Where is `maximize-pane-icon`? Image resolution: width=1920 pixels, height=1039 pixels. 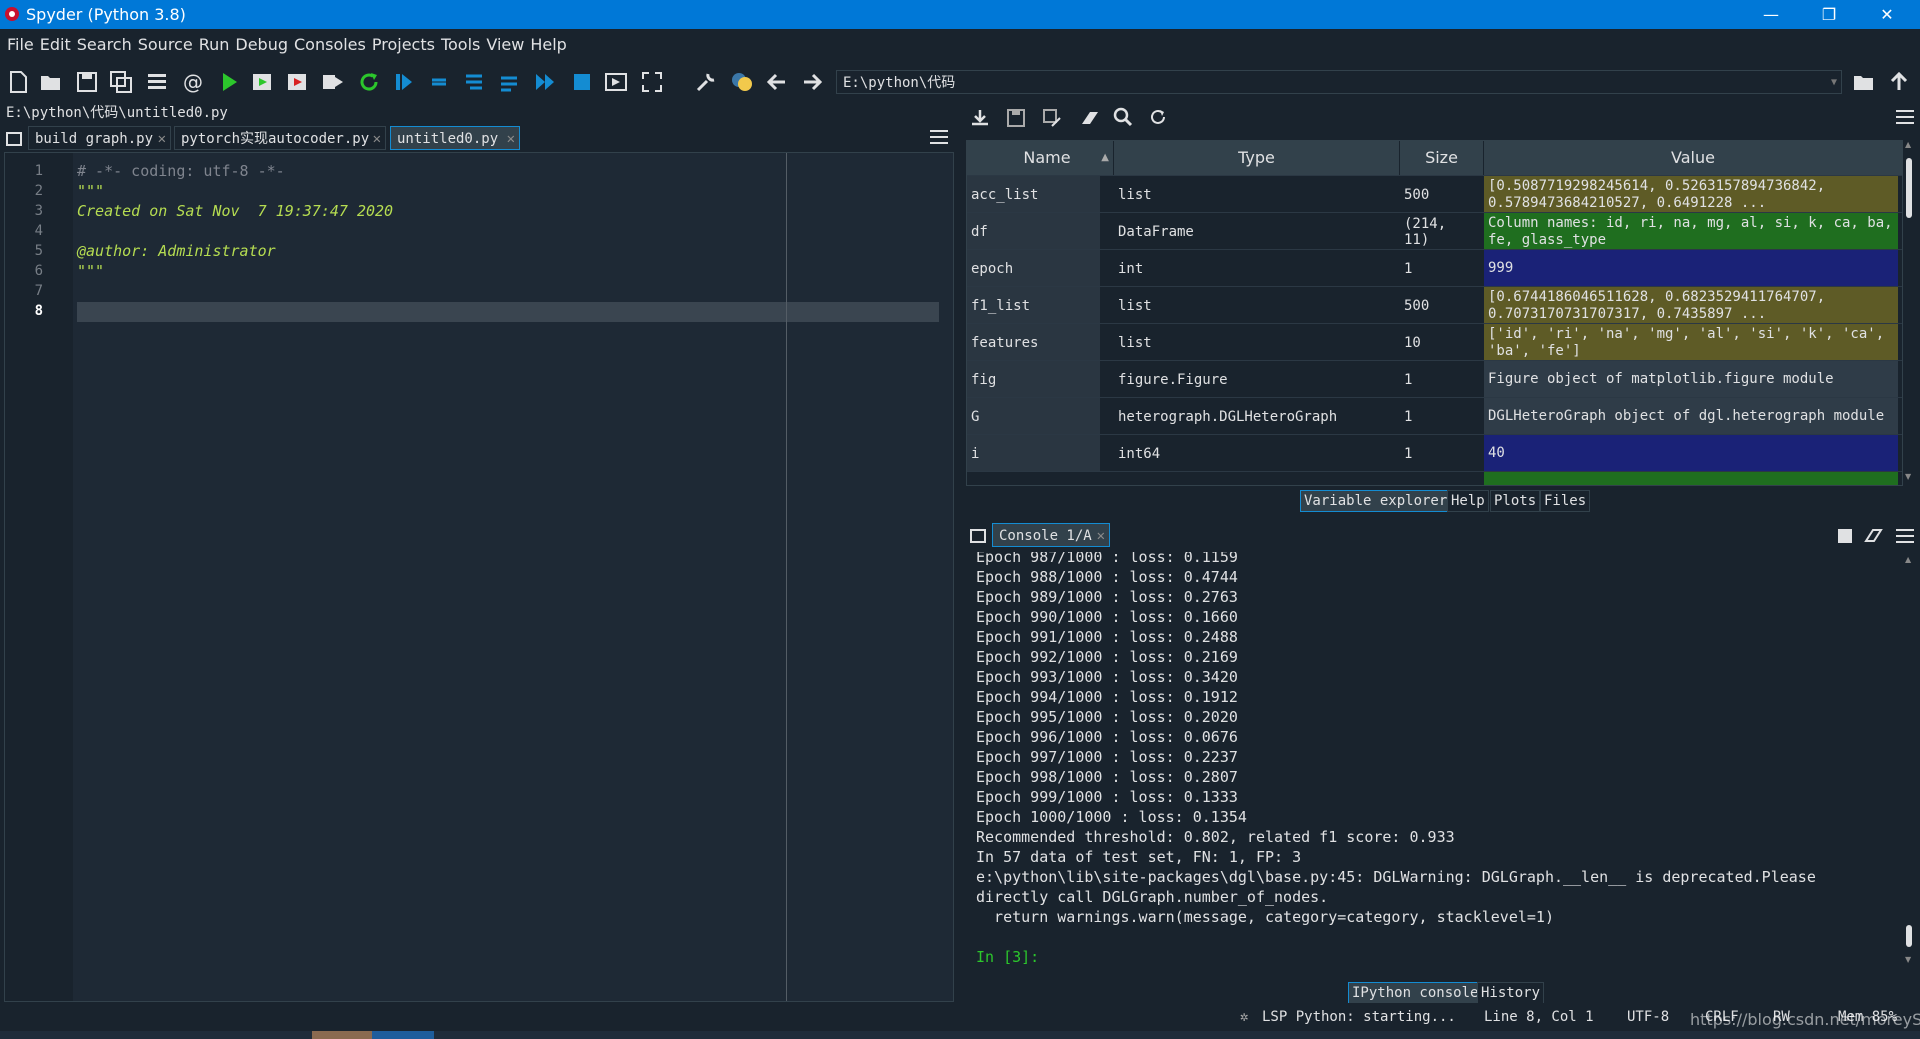 maximize-pane-icon is located at coordinates (616, 82).